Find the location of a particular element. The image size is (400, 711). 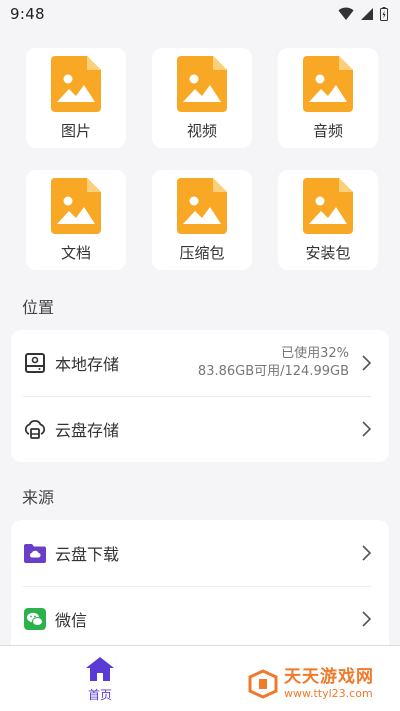

storage-capacity: 83.86GB可用/124.99GB is located at coordinates (273, 371).